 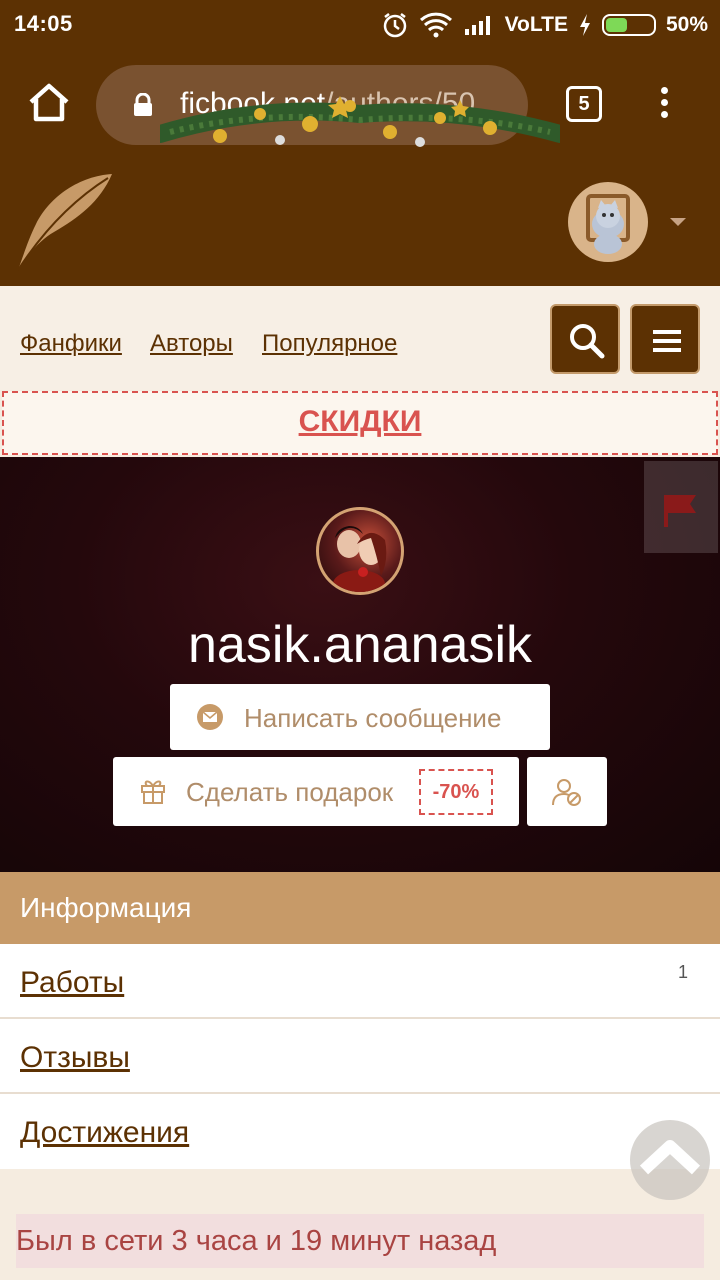 What do you see at coordinates (628, 25) in the screenshot?
I see `battery-icon` at bounding box center [628, 25].